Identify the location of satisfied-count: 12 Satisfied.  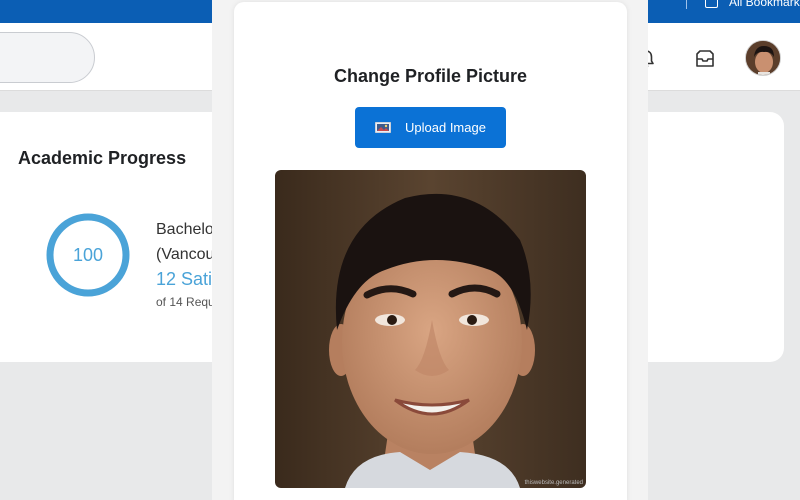
(186, 279).